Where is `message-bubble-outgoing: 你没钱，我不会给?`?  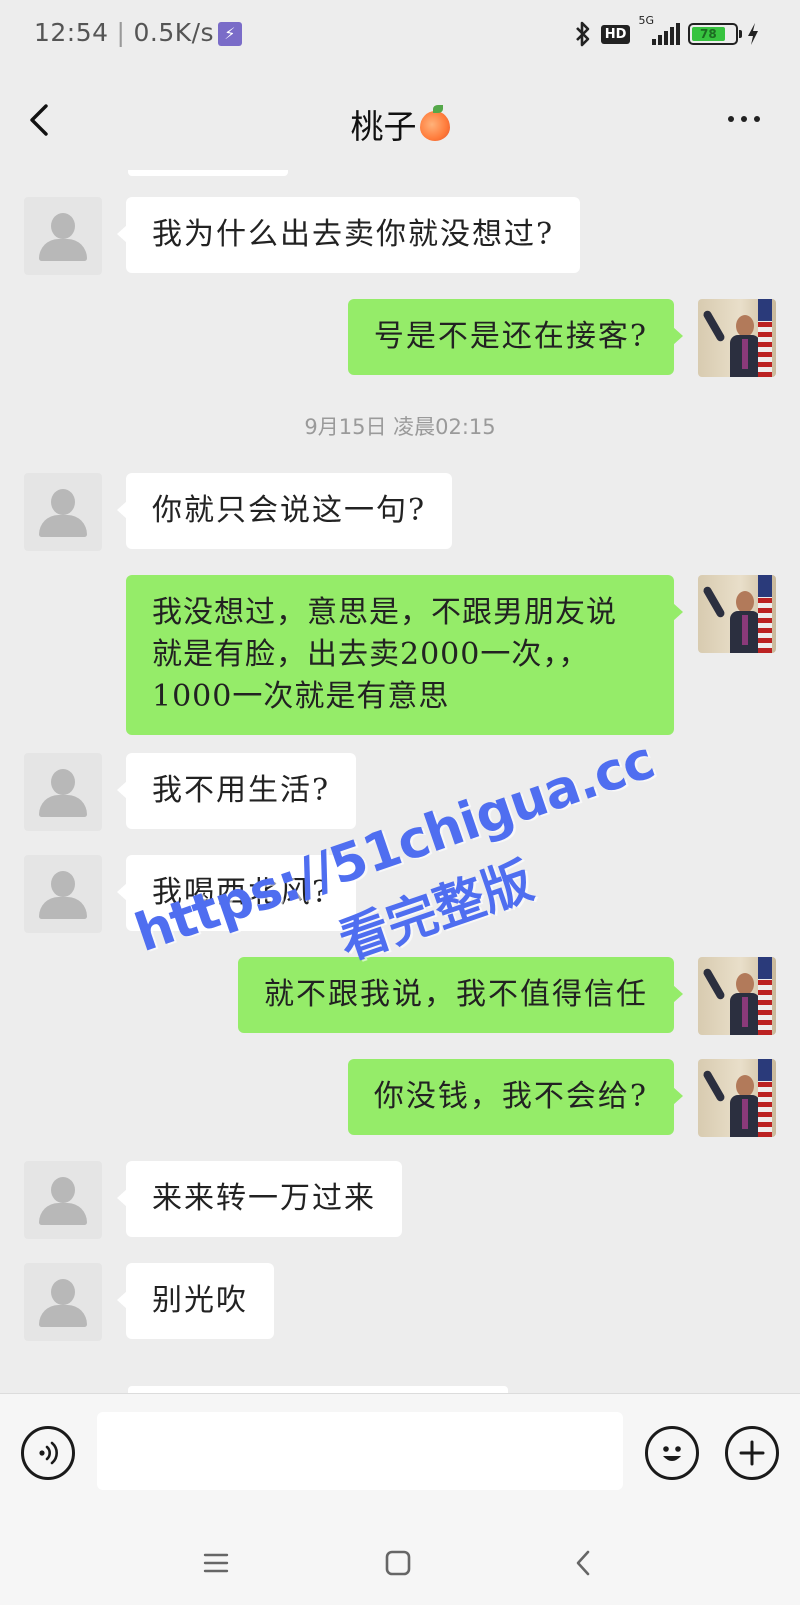
message-bubble-outgoing: 你没钱，我不会给? is located at coordinates (515, 1097).